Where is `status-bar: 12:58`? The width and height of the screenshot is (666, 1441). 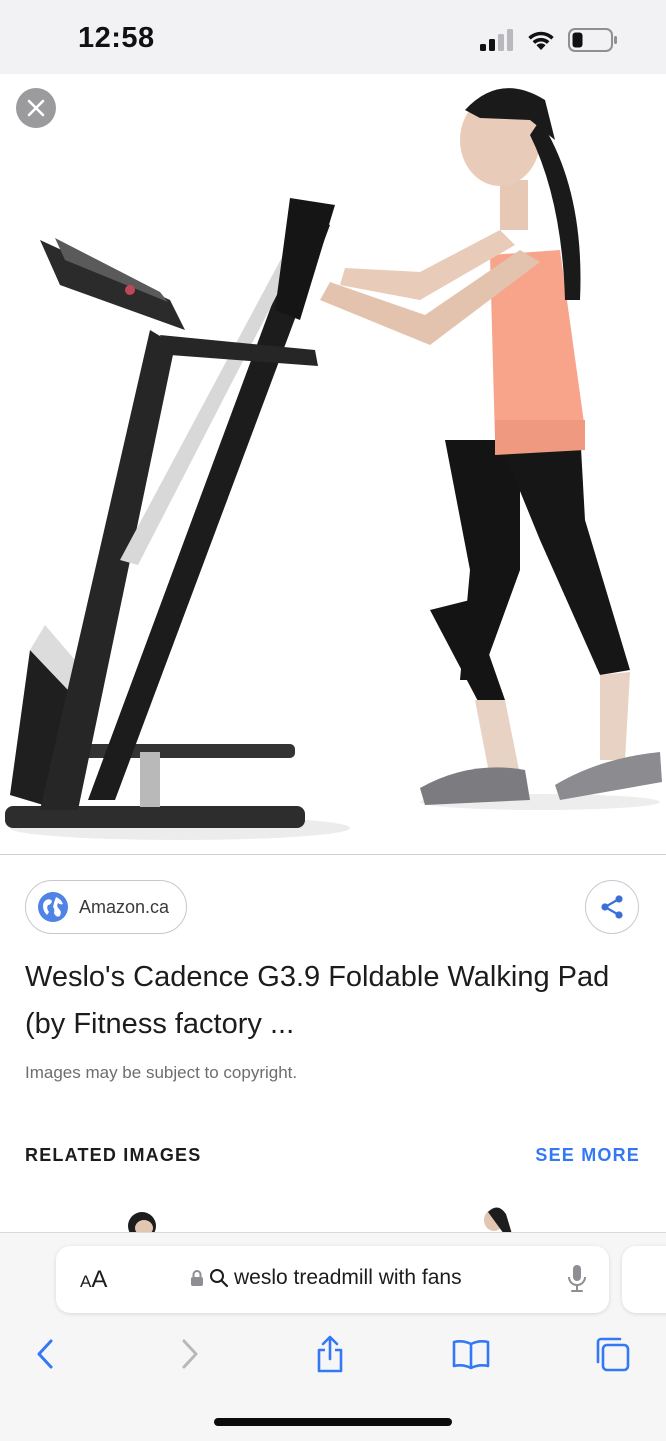 status-bar: 12:58 is located at coordinates (333, 37).